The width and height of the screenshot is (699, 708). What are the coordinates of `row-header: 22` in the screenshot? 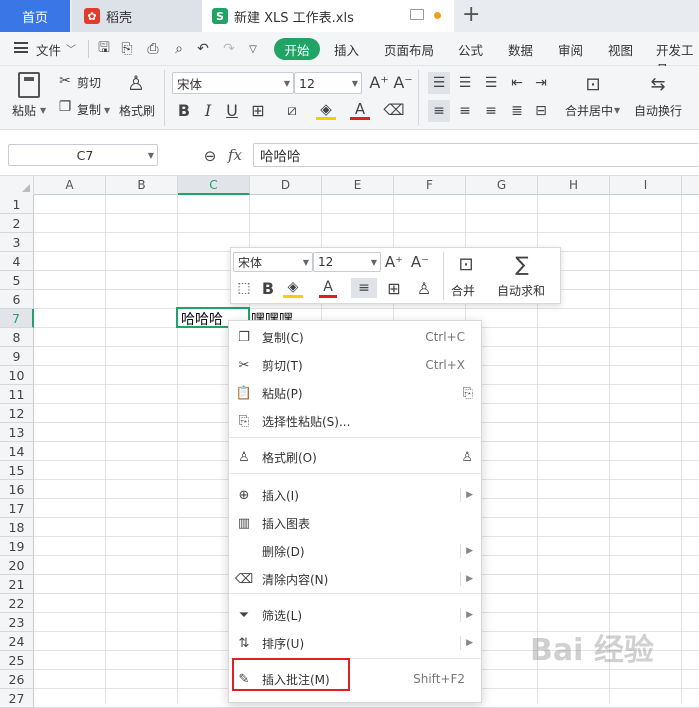 It's located at (17, 603).